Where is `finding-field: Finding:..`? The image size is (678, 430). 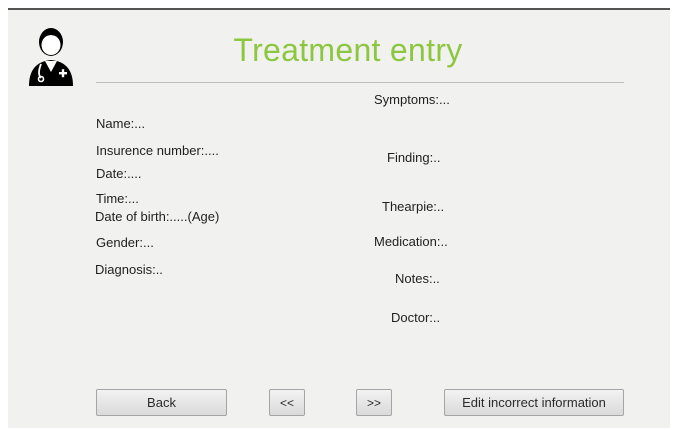
finding-field: Finding:.. is located at coordinates (414, 157).